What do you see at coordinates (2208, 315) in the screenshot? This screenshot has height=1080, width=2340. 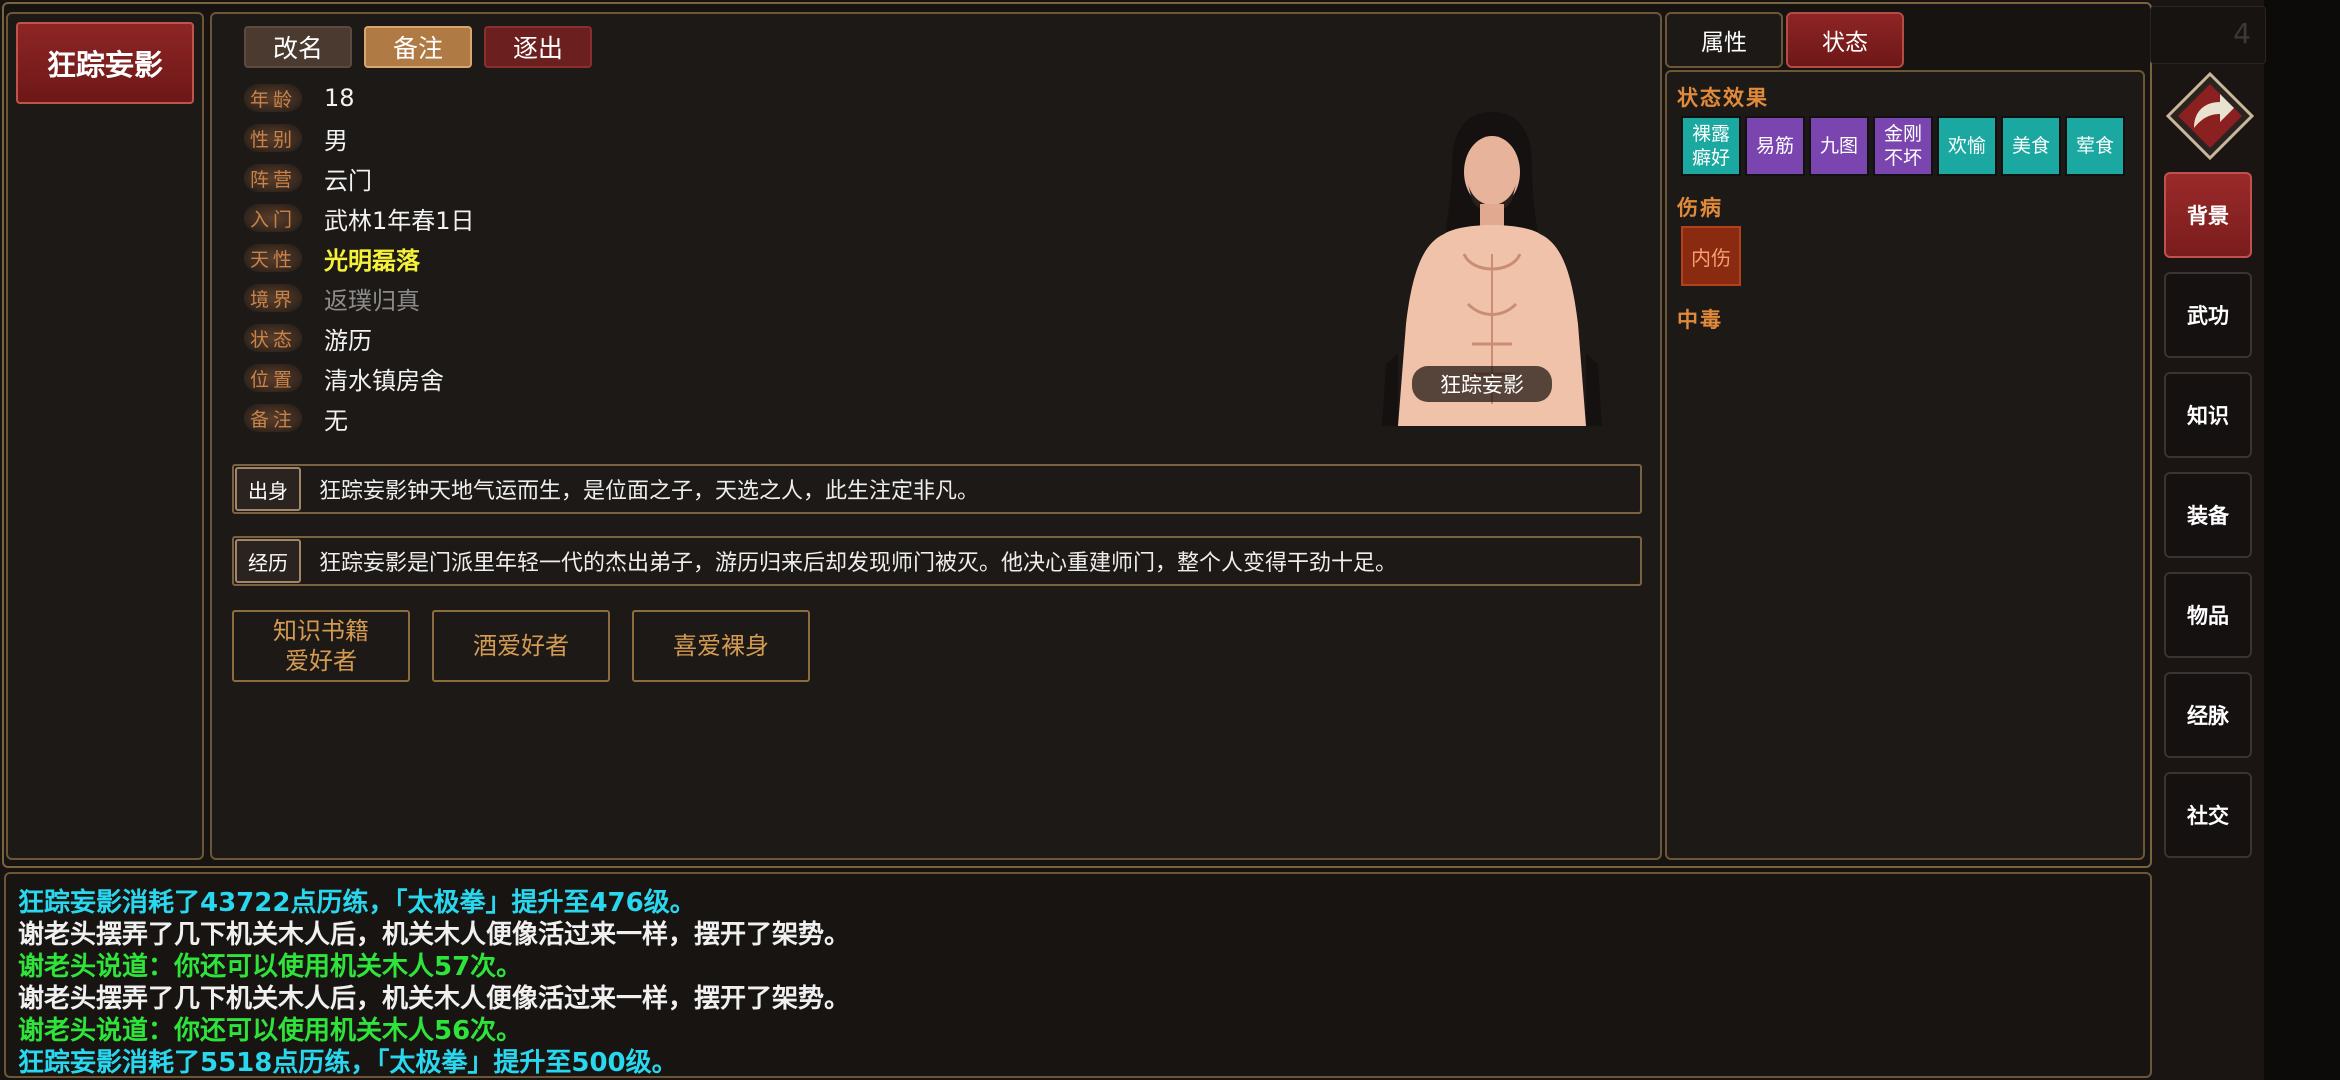 I see `nav-martial-arts: 武功` at bounding box center [2208, 315].